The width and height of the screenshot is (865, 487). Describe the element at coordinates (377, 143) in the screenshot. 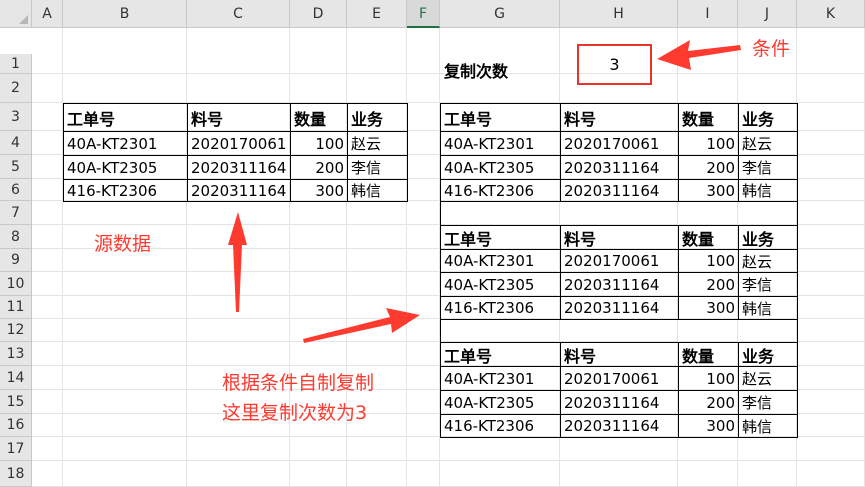

I see `source-table-data-cell: 赵云` at that location.